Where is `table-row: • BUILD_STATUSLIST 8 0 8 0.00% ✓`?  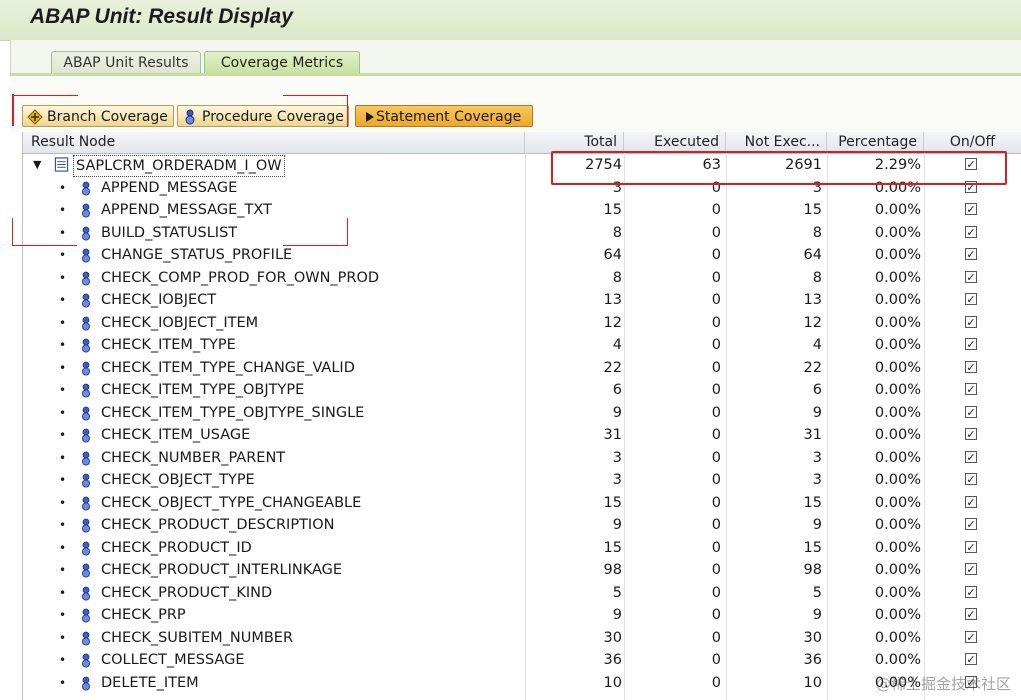 table-row: • BUILD_STATUSLIST 8 0 8 0.00% ✓ is located at coordinates (522, 233).